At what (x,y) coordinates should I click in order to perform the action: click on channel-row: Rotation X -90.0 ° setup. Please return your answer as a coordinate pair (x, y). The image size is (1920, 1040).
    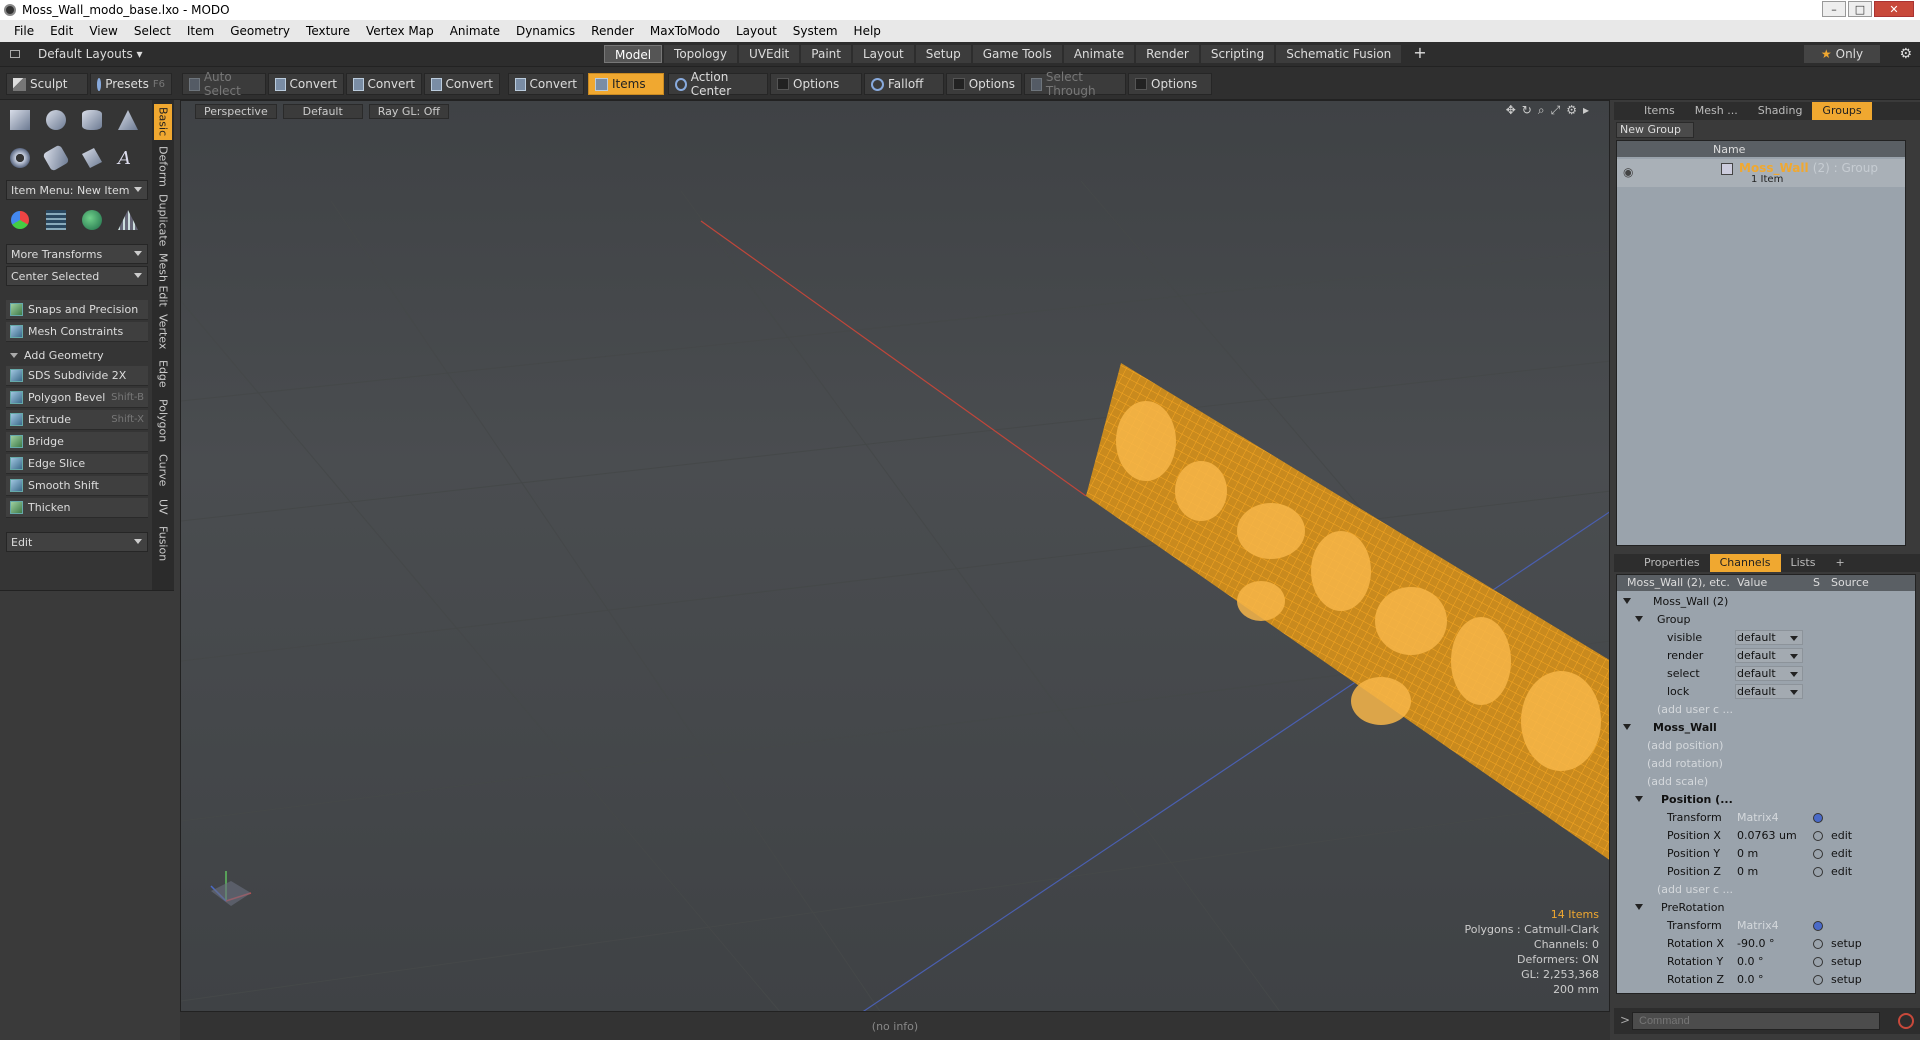
    Looking at the image, I should click on (1766, 944).